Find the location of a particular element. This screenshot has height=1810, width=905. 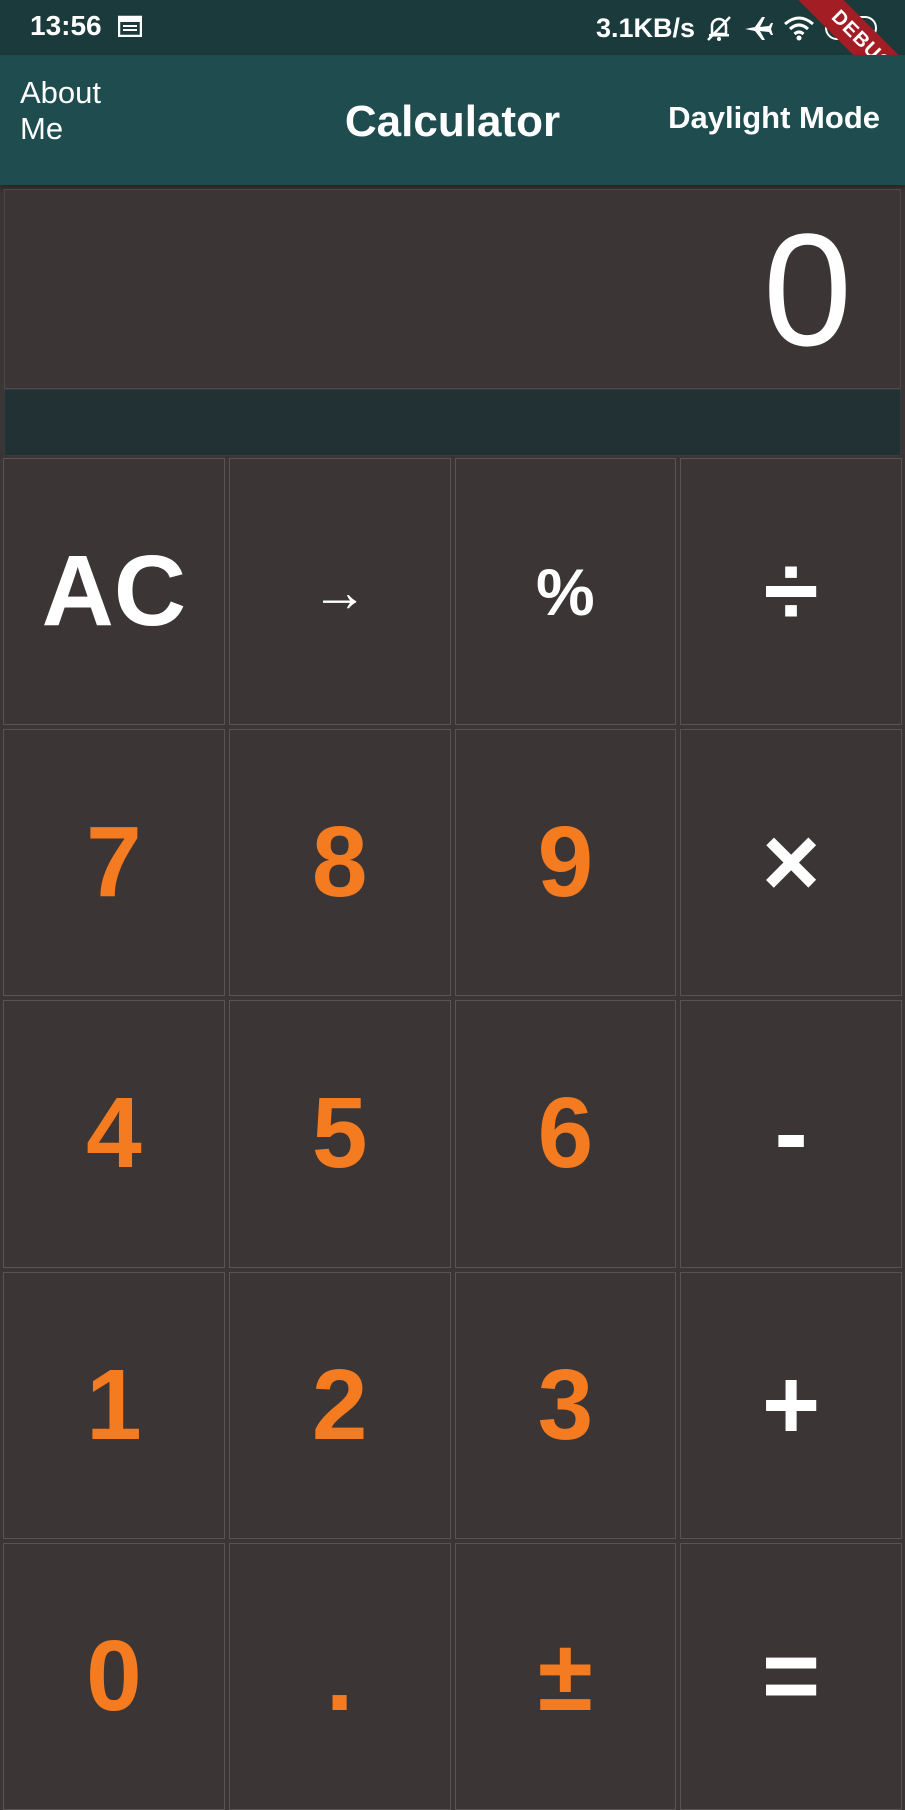

key-5-button: 5 is located at coordinates (339, 1134).